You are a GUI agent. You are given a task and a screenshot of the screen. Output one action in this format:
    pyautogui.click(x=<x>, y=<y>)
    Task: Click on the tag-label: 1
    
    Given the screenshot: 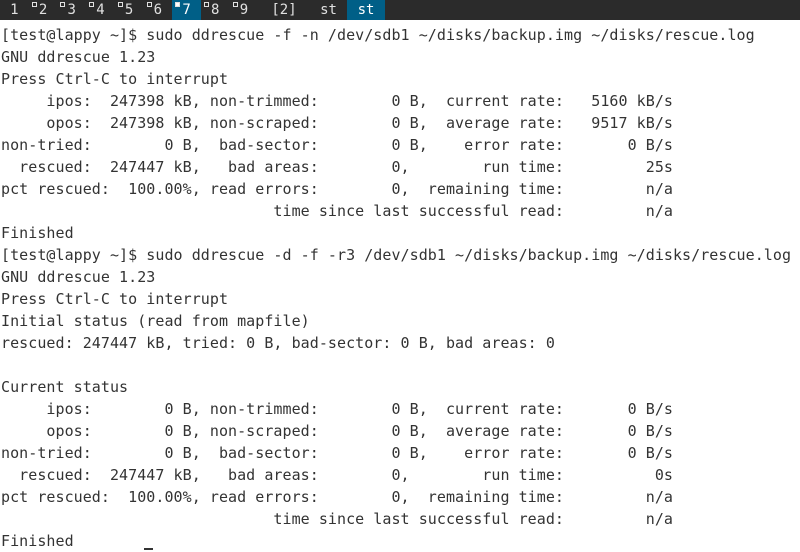 What is the action you would take?
    pyautogui.click(x=14, y=10)
    